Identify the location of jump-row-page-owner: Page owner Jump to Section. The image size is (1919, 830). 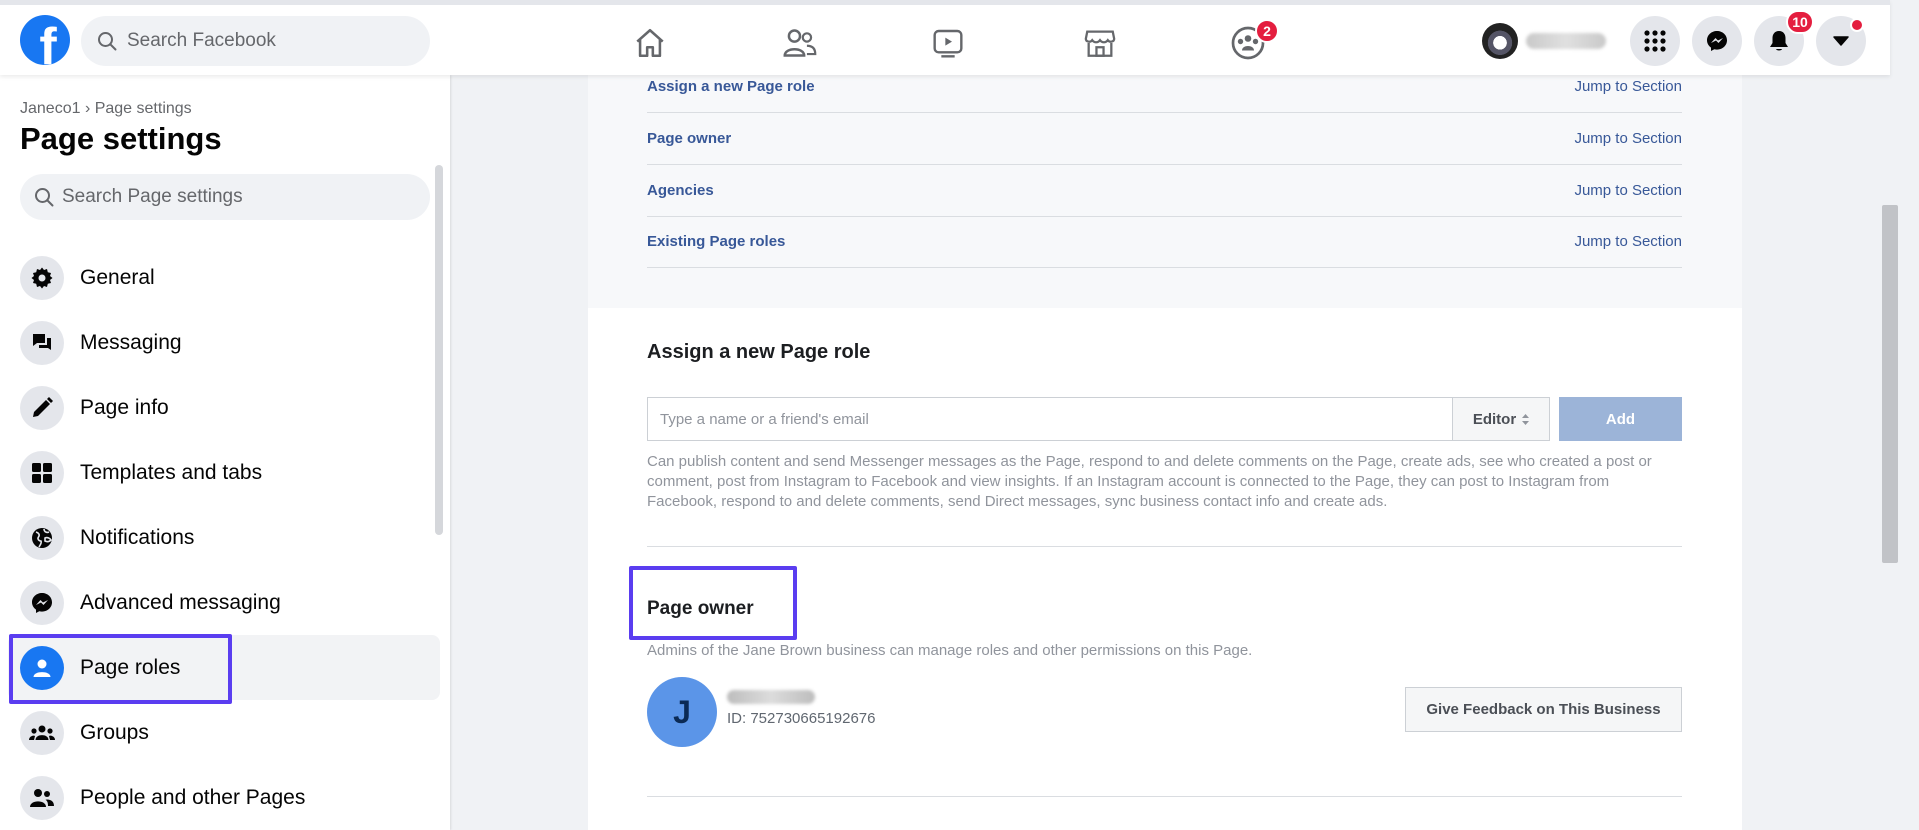
(1164, 139).